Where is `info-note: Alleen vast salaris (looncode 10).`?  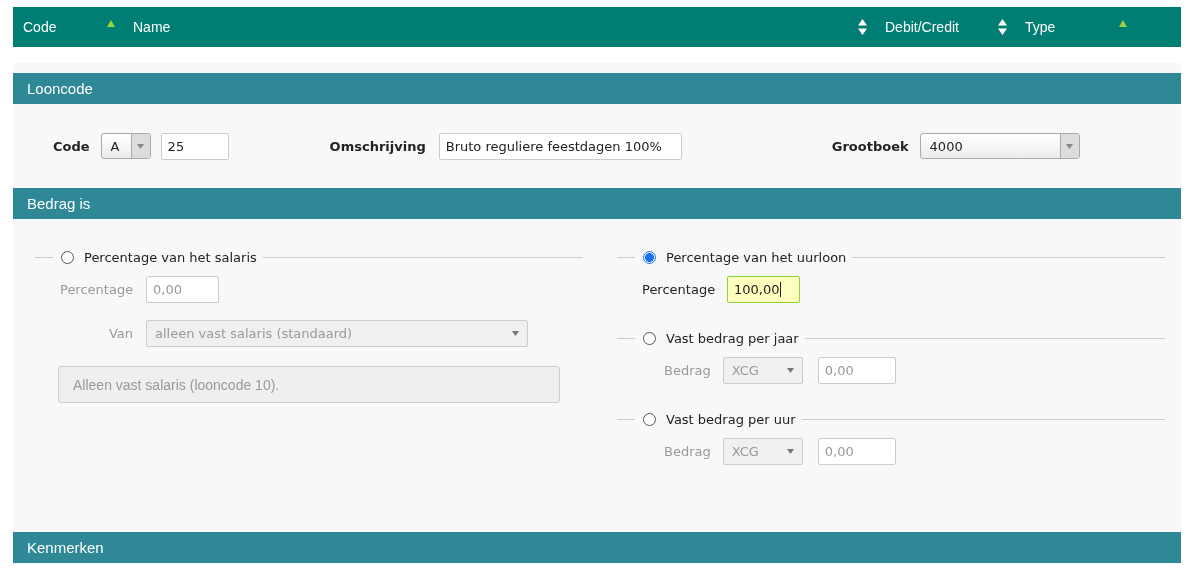
info-note: Alleen vast salaris (looncode 10). is located at coordinates (309, 384).